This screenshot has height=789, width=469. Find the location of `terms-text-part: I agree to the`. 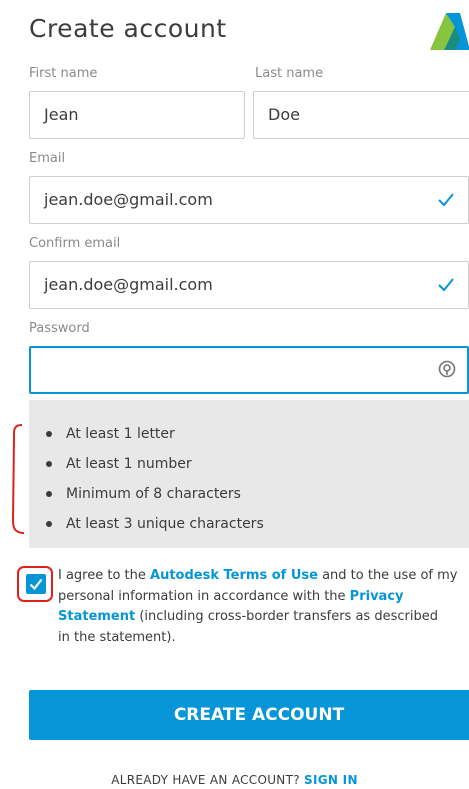

terms-text-part: I agree to the is located at coordinates (104, 575).